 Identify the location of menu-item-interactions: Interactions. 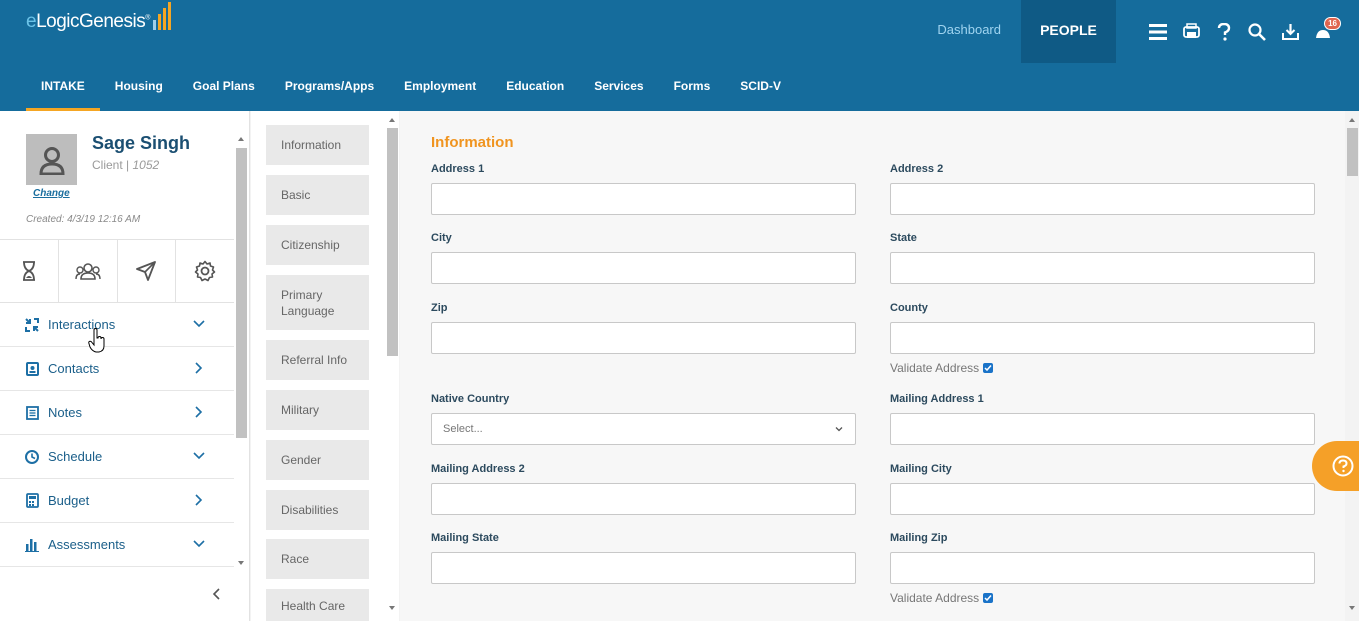
(117, 325).